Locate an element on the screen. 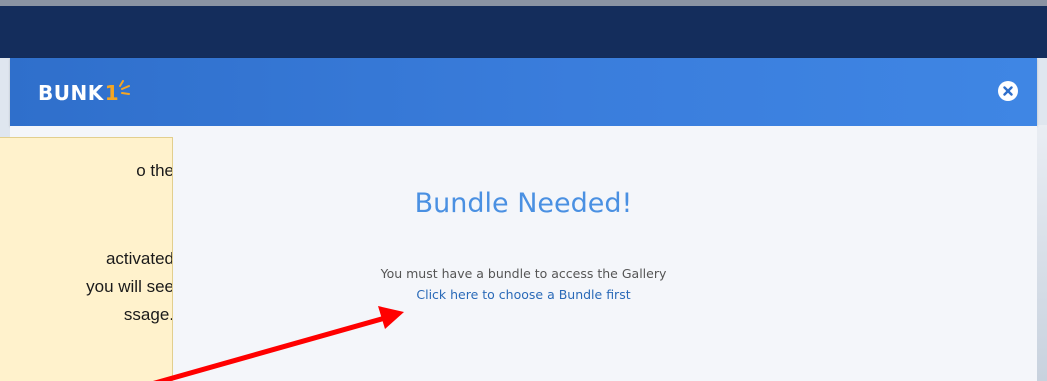 This screenshot has height=381, width=1047. callout-line: you will see is located at coordinates (129, 286).